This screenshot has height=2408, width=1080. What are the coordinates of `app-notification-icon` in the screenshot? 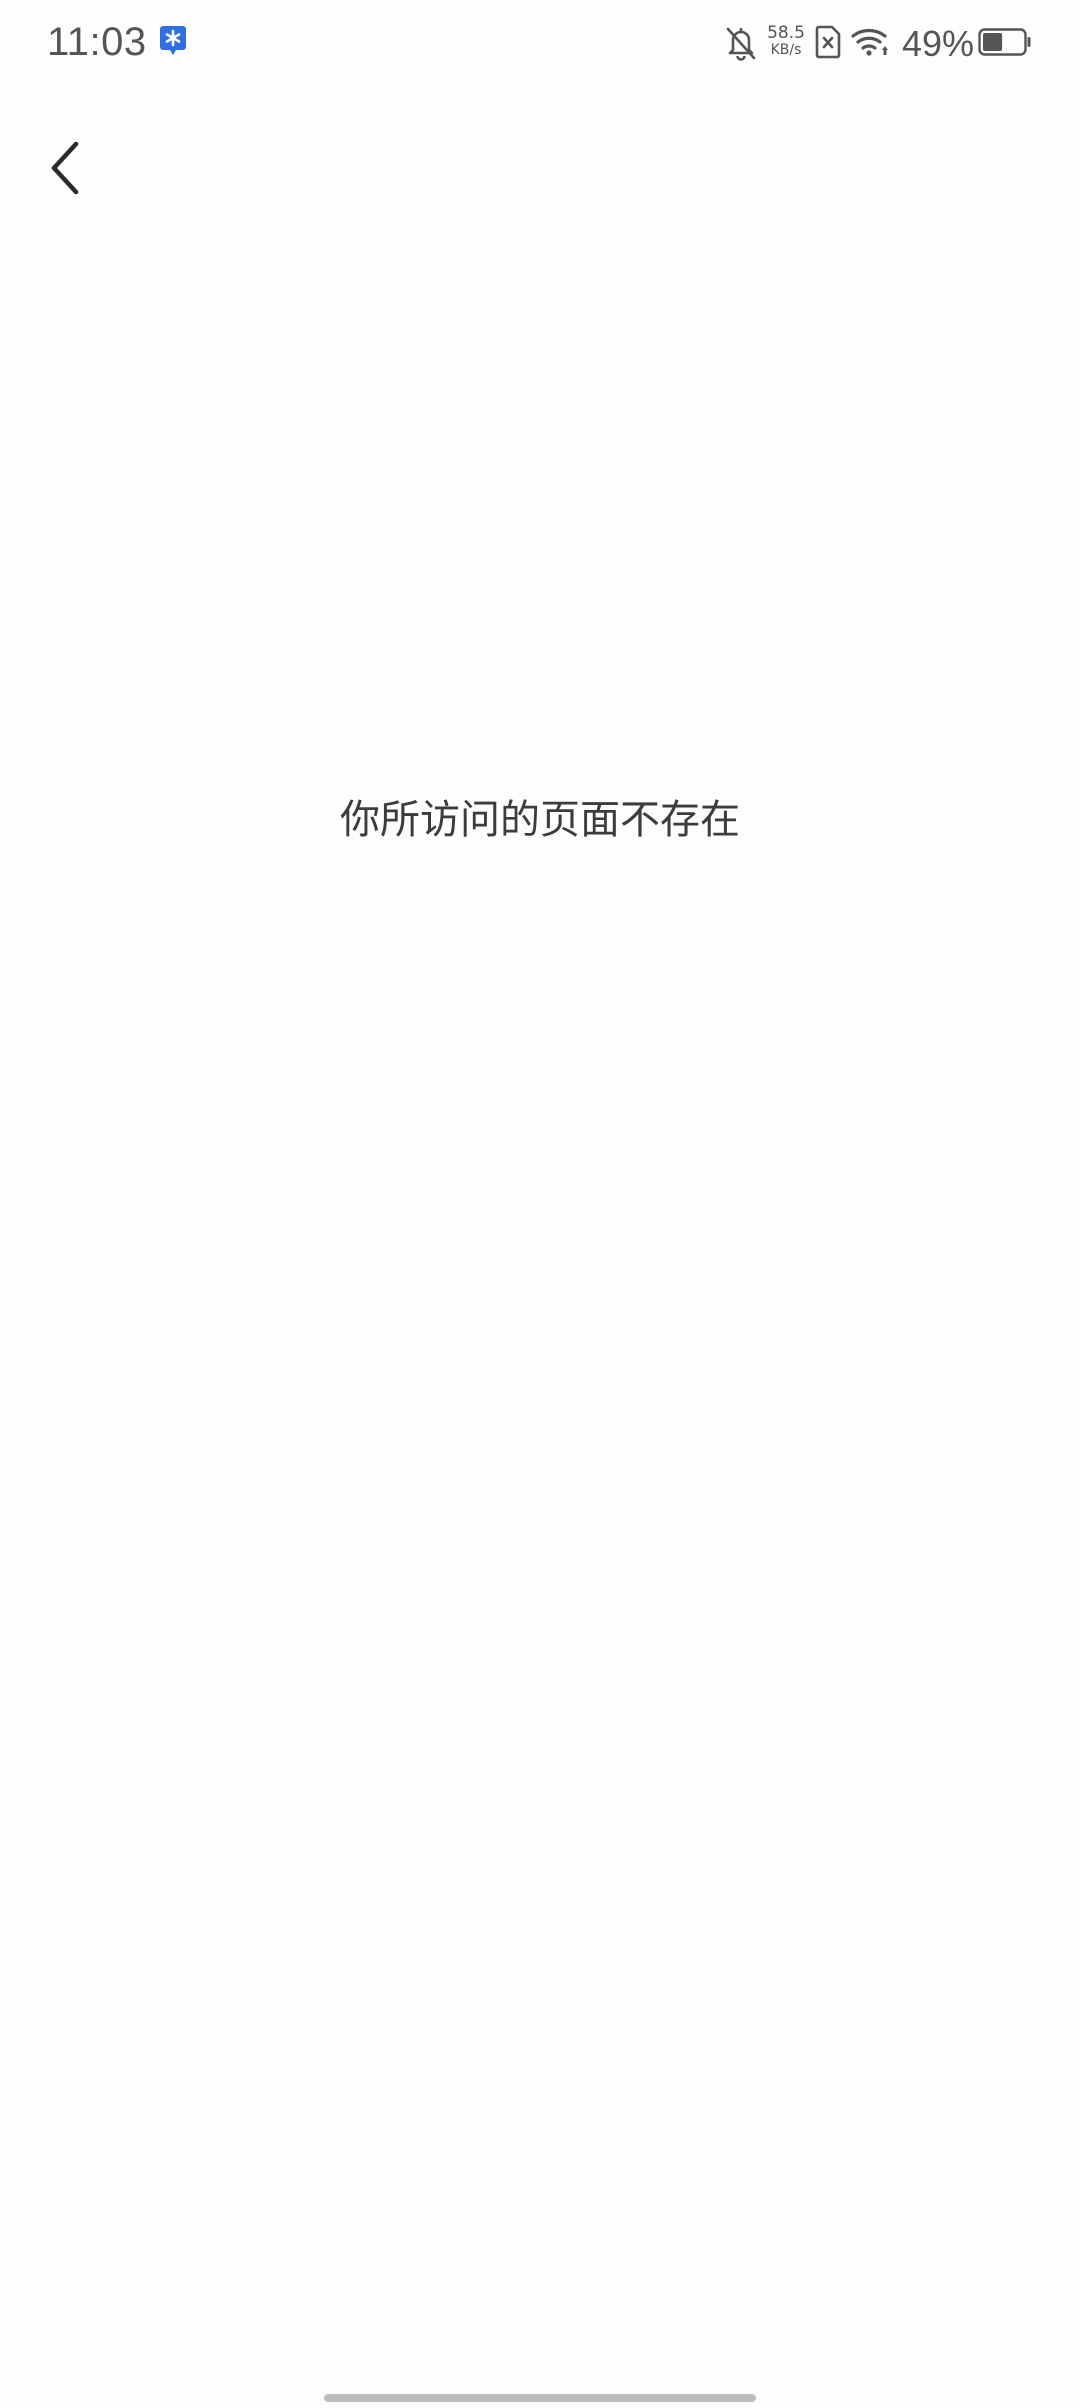 It's located at (173, 41).